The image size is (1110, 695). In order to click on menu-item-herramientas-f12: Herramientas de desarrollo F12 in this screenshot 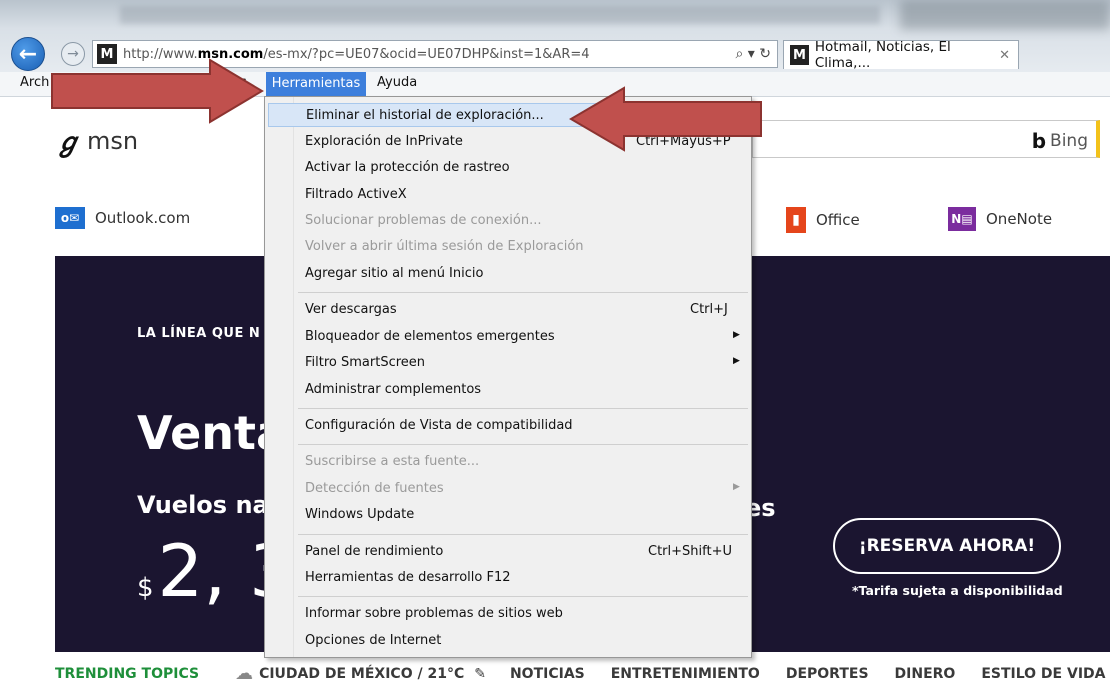, I will do `click(508, 578)`.